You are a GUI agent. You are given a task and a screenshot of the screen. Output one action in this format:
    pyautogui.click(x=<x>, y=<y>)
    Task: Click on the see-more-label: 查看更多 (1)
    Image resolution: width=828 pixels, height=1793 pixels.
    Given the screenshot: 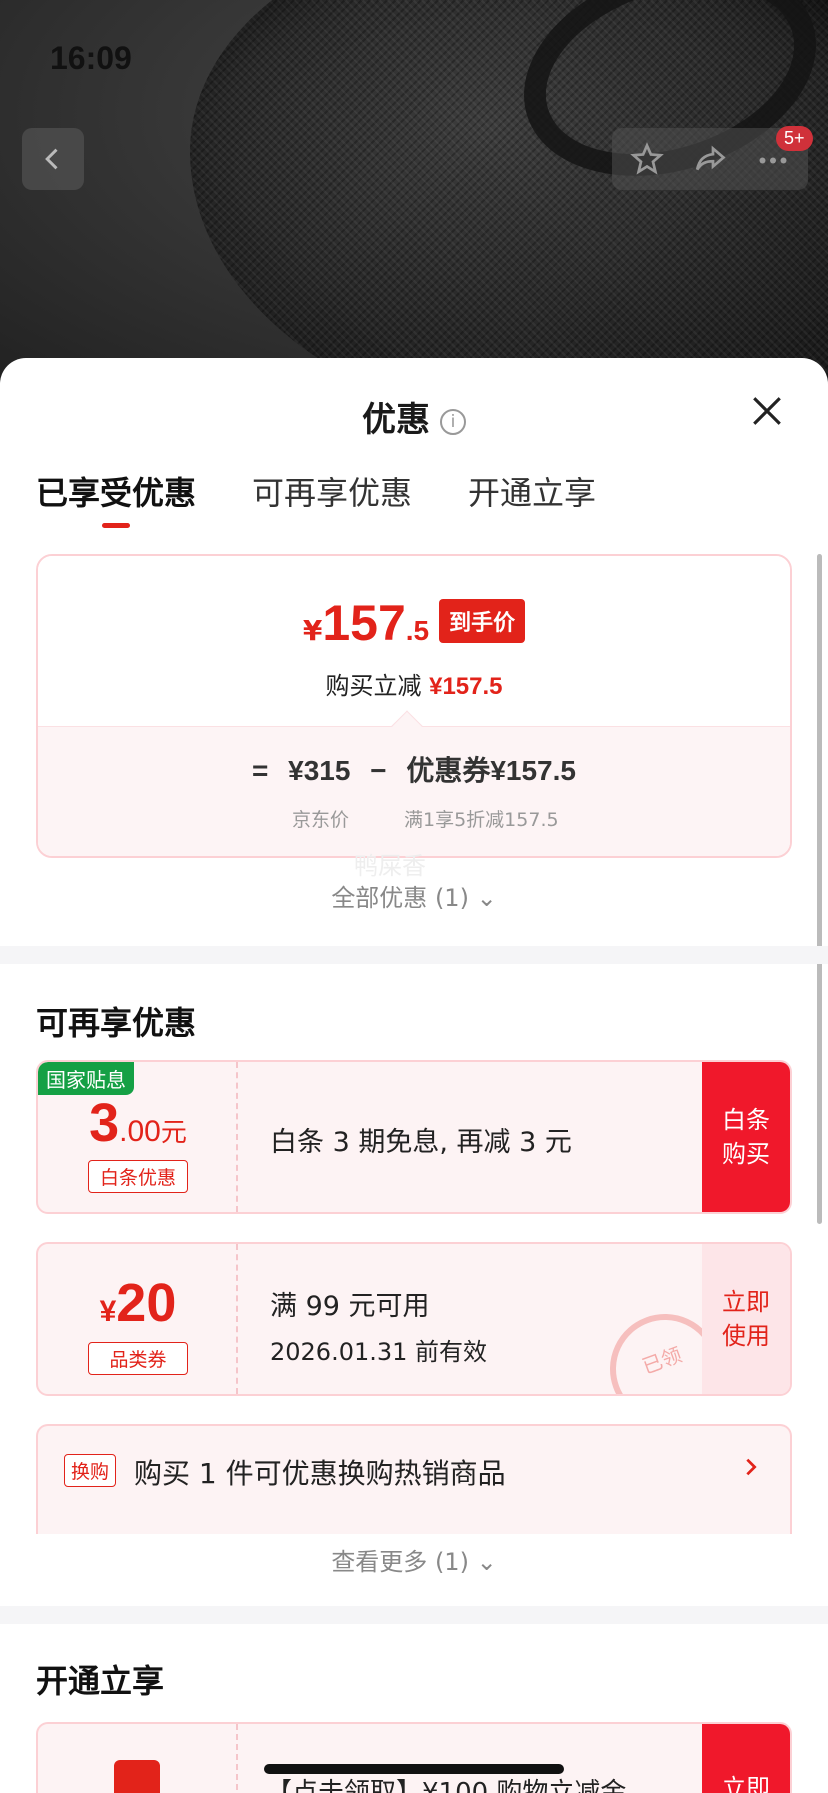 What is the action you would take?
    pyautogui.click(x=400, y=1562)
    